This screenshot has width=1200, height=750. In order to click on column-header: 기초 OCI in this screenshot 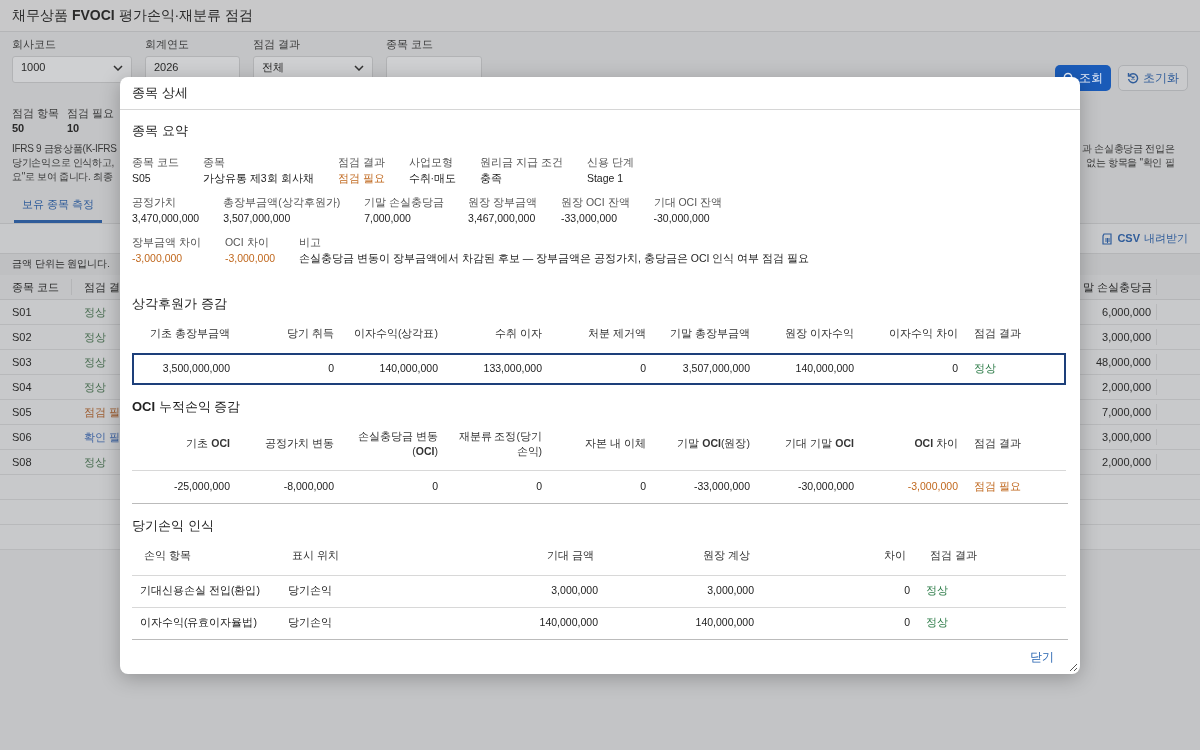, I will do `click(208, 443)`.